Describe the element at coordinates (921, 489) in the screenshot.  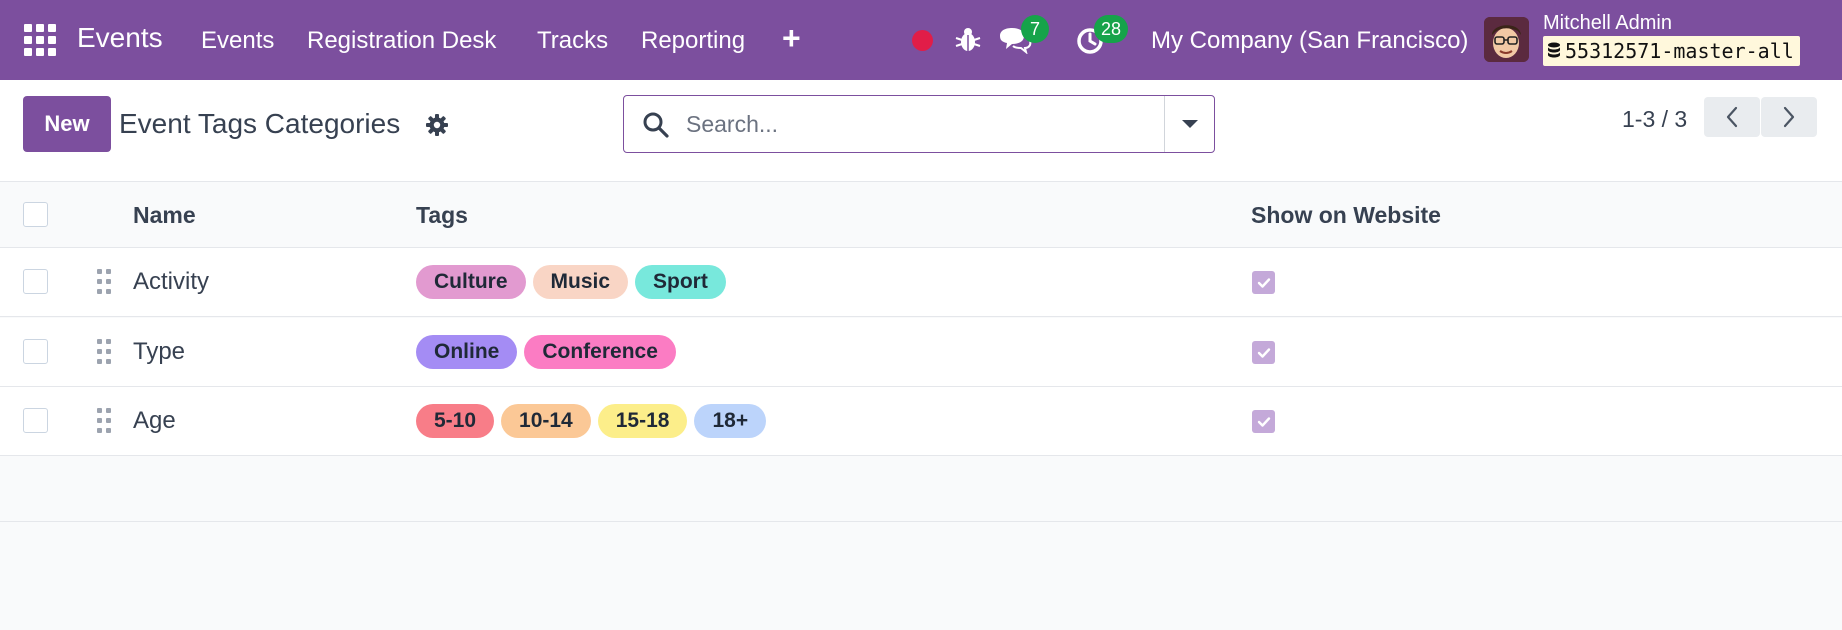
I see `empty-row` at that location.